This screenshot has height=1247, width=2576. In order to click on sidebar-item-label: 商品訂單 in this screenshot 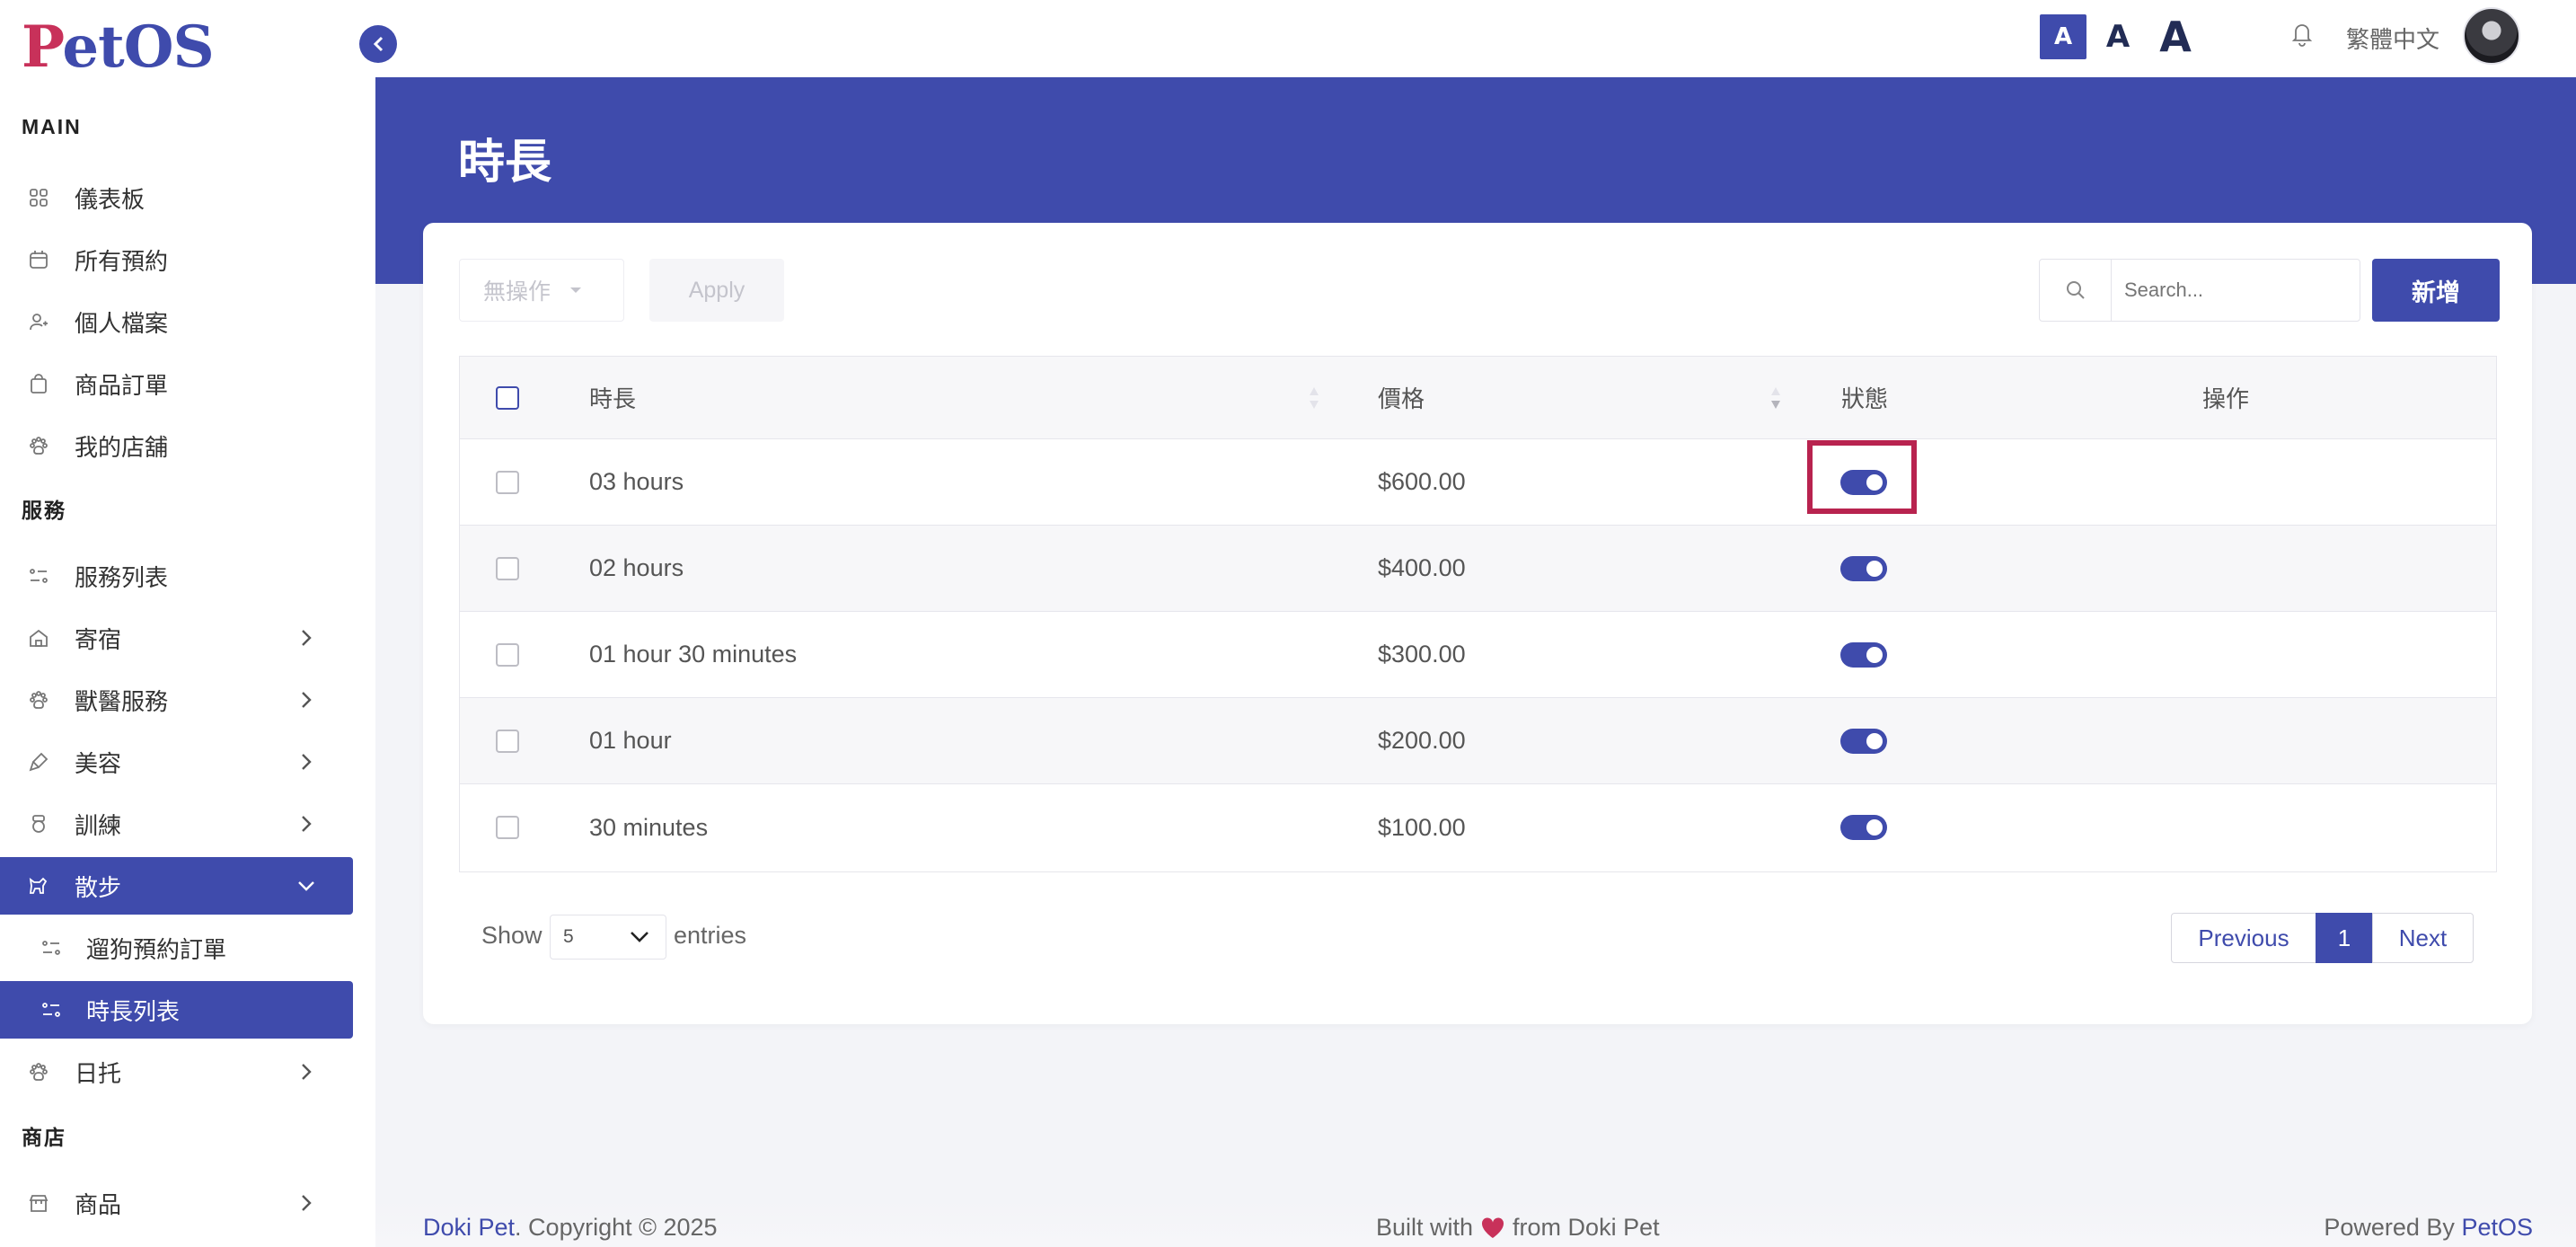, I will do `click(122, 385)`.